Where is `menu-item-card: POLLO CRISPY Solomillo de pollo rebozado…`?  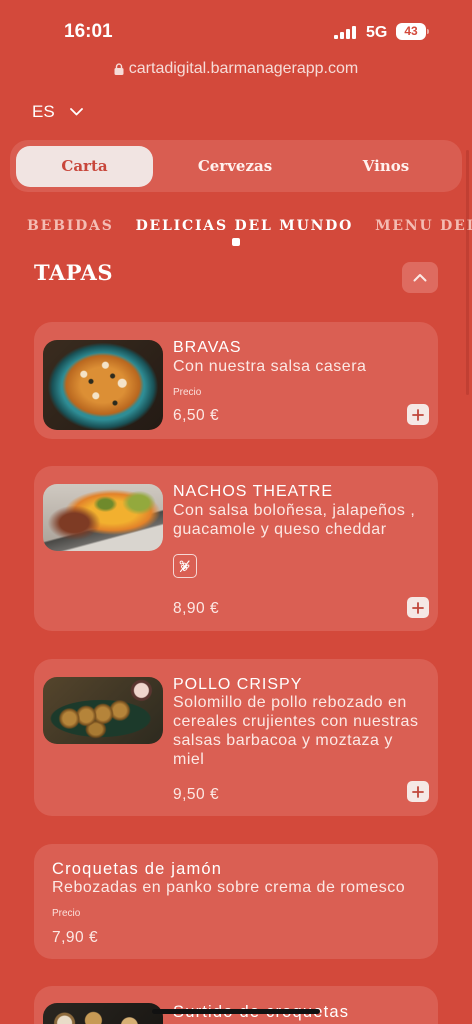
menu-item-card: POLLO CRISPY Solomillo de pollo rebozado… is located at coordinates (236, 737).